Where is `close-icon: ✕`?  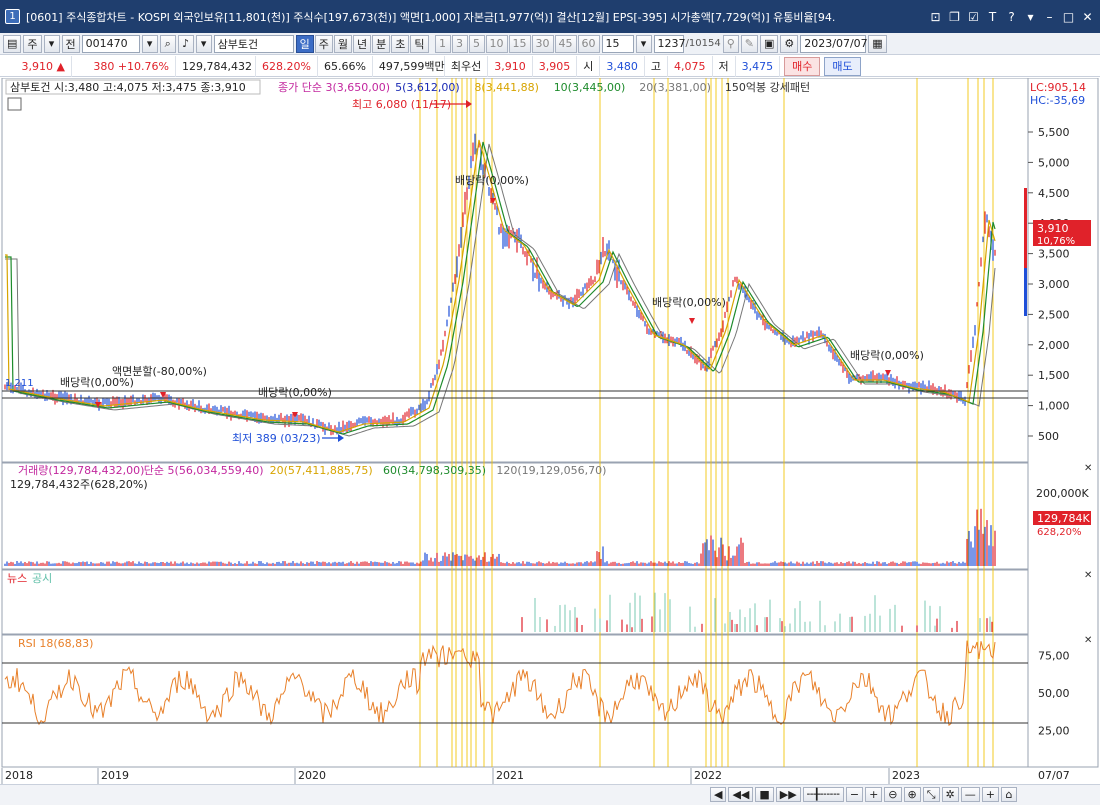
close-icon: ✕ is located at coordinates (1087, 16).